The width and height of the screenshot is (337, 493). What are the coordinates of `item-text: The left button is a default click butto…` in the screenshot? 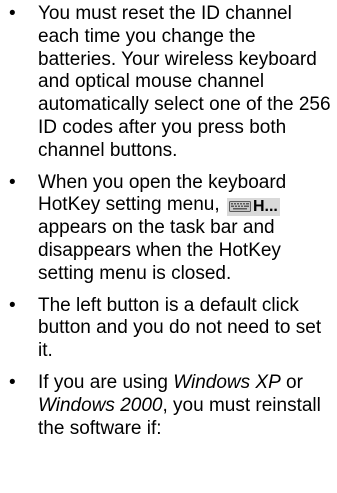 It's located at (180, 328).